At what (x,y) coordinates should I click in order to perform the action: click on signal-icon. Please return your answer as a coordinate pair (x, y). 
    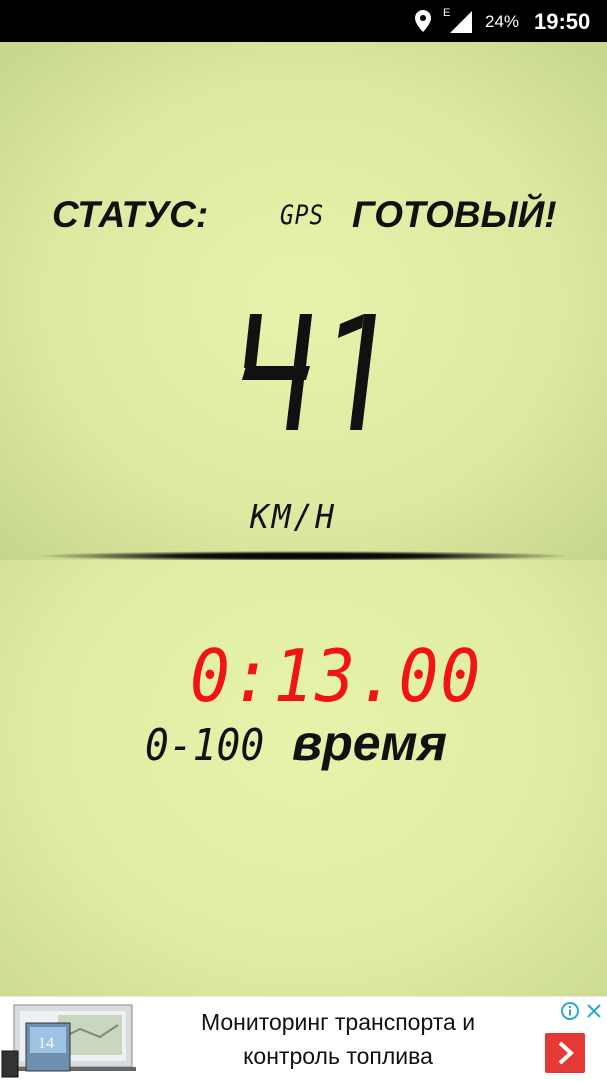
    Looking at the image, I should click on (461, 22).